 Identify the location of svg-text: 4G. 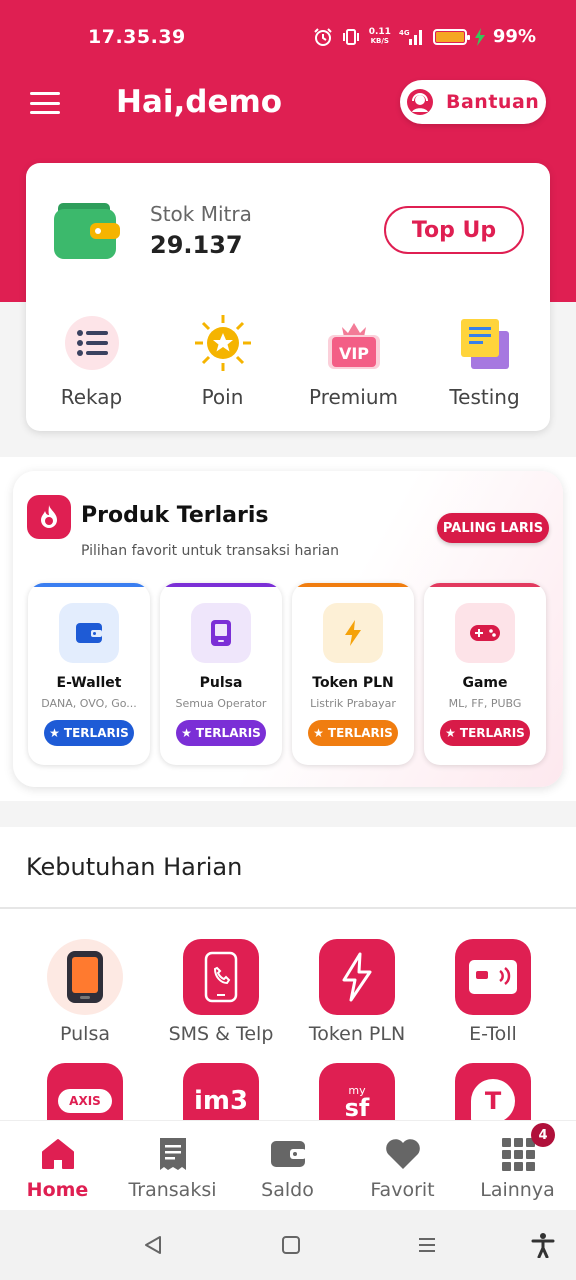
(404, 33).